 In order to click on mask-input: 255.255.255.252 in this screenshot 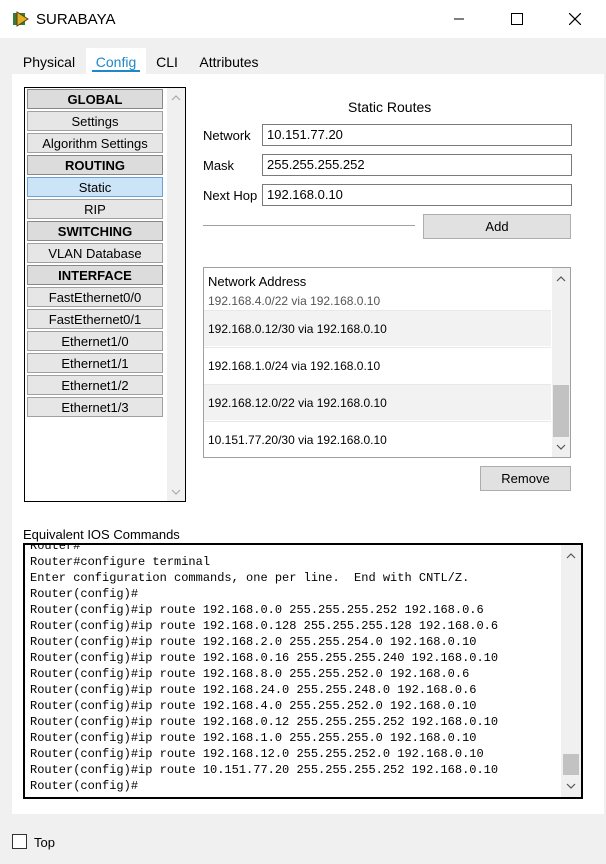, I will do `click(417, 165)`.